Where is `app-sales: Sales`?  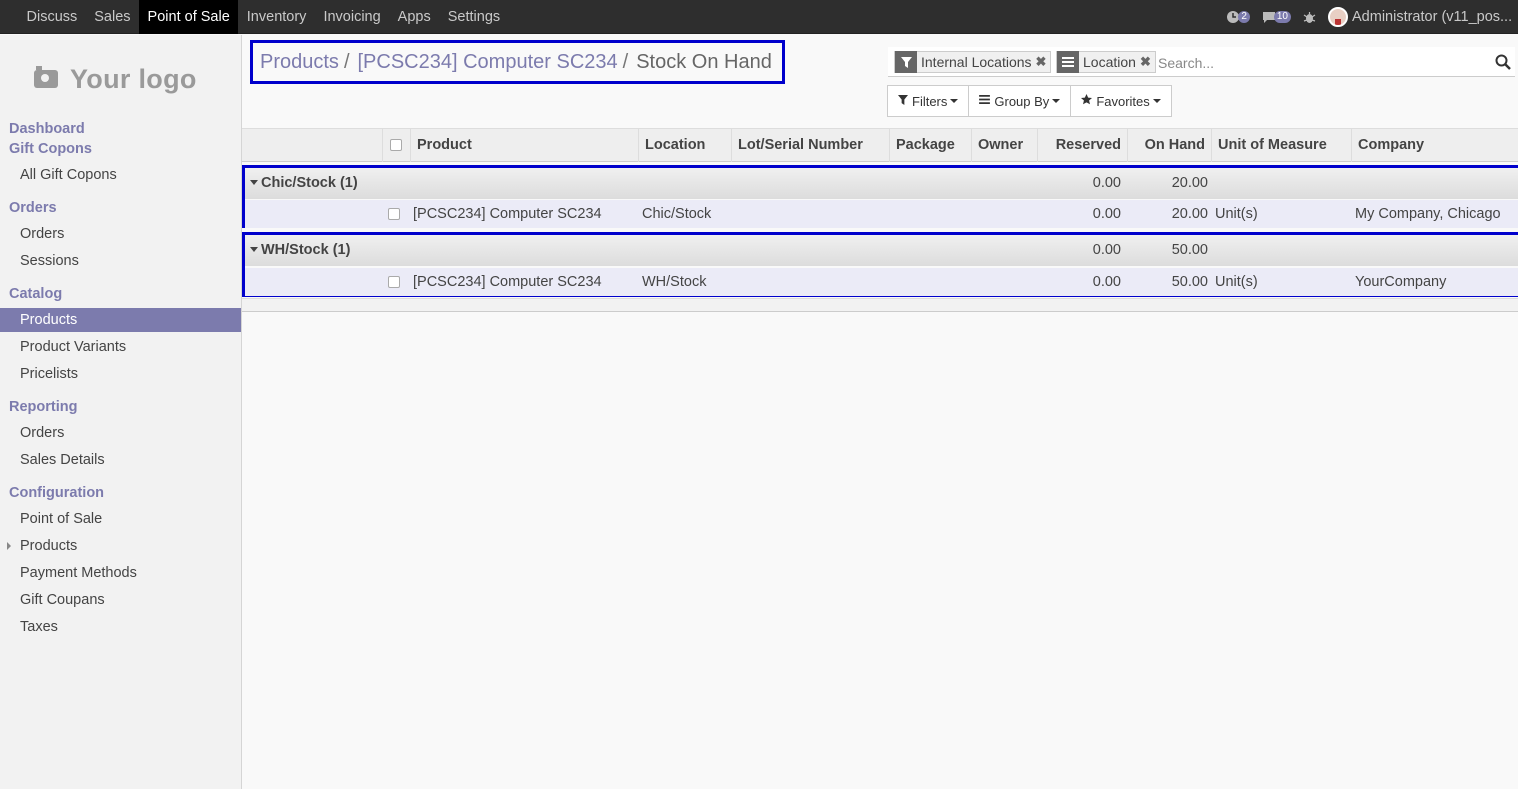
app-sales: Sales is located at coordinates (112, 17).